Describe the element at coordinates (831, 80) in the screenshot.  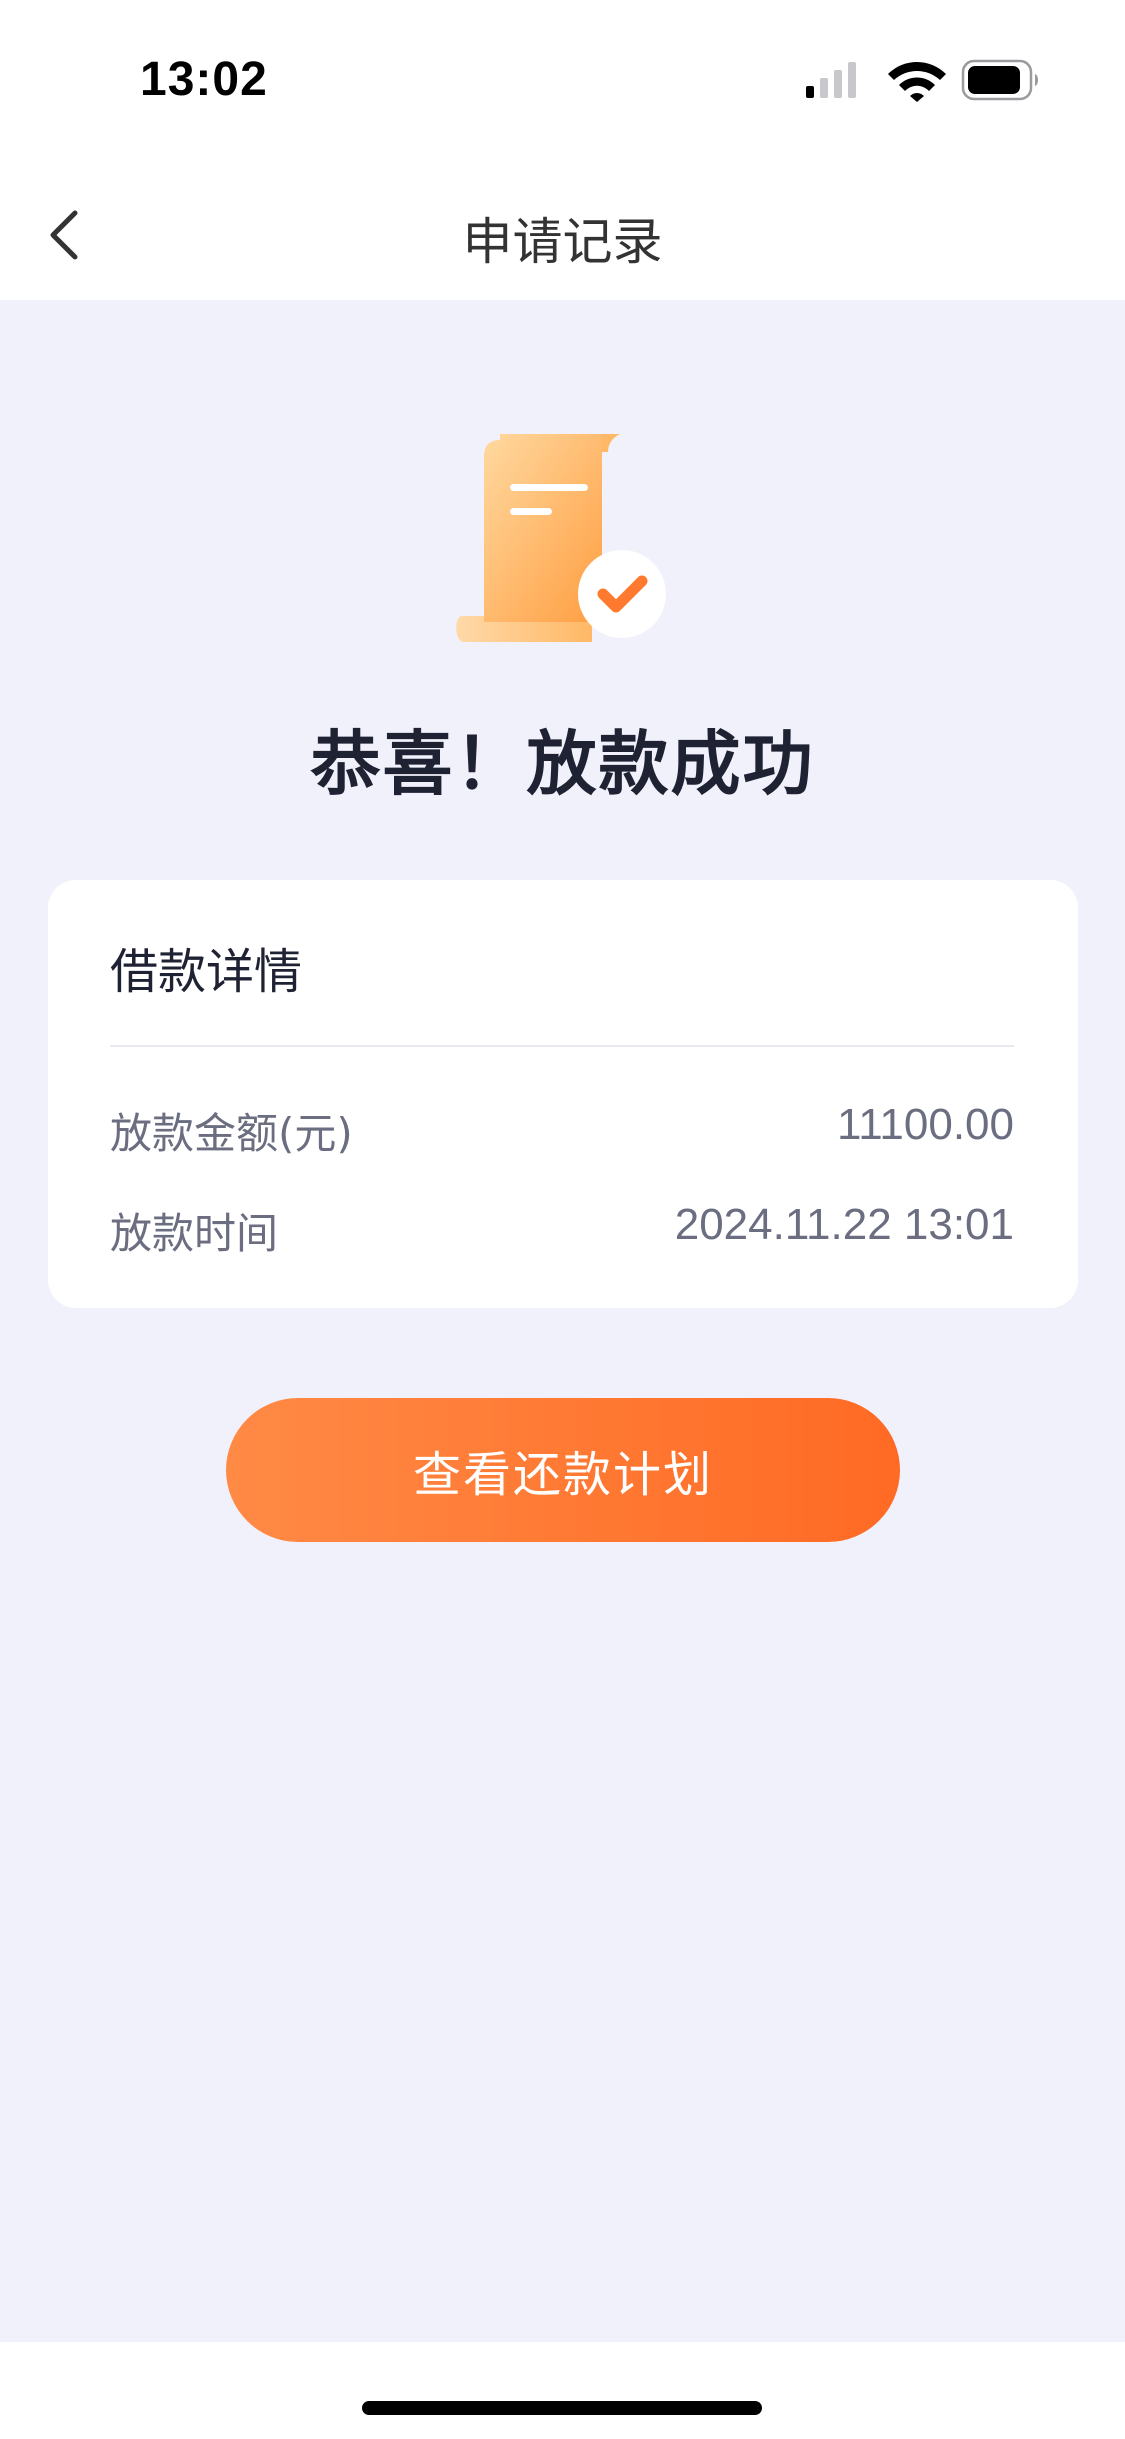
I see `cellular-signal-icon` at that location.